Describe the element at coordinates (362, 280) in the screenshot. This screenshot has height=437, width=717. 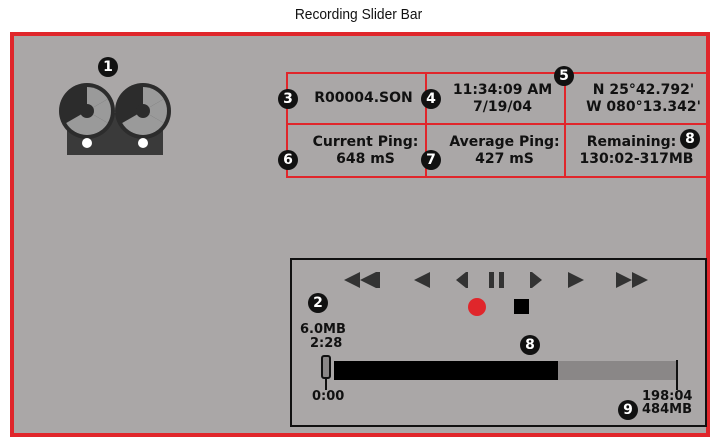
I see `rewind-icon` at that location.